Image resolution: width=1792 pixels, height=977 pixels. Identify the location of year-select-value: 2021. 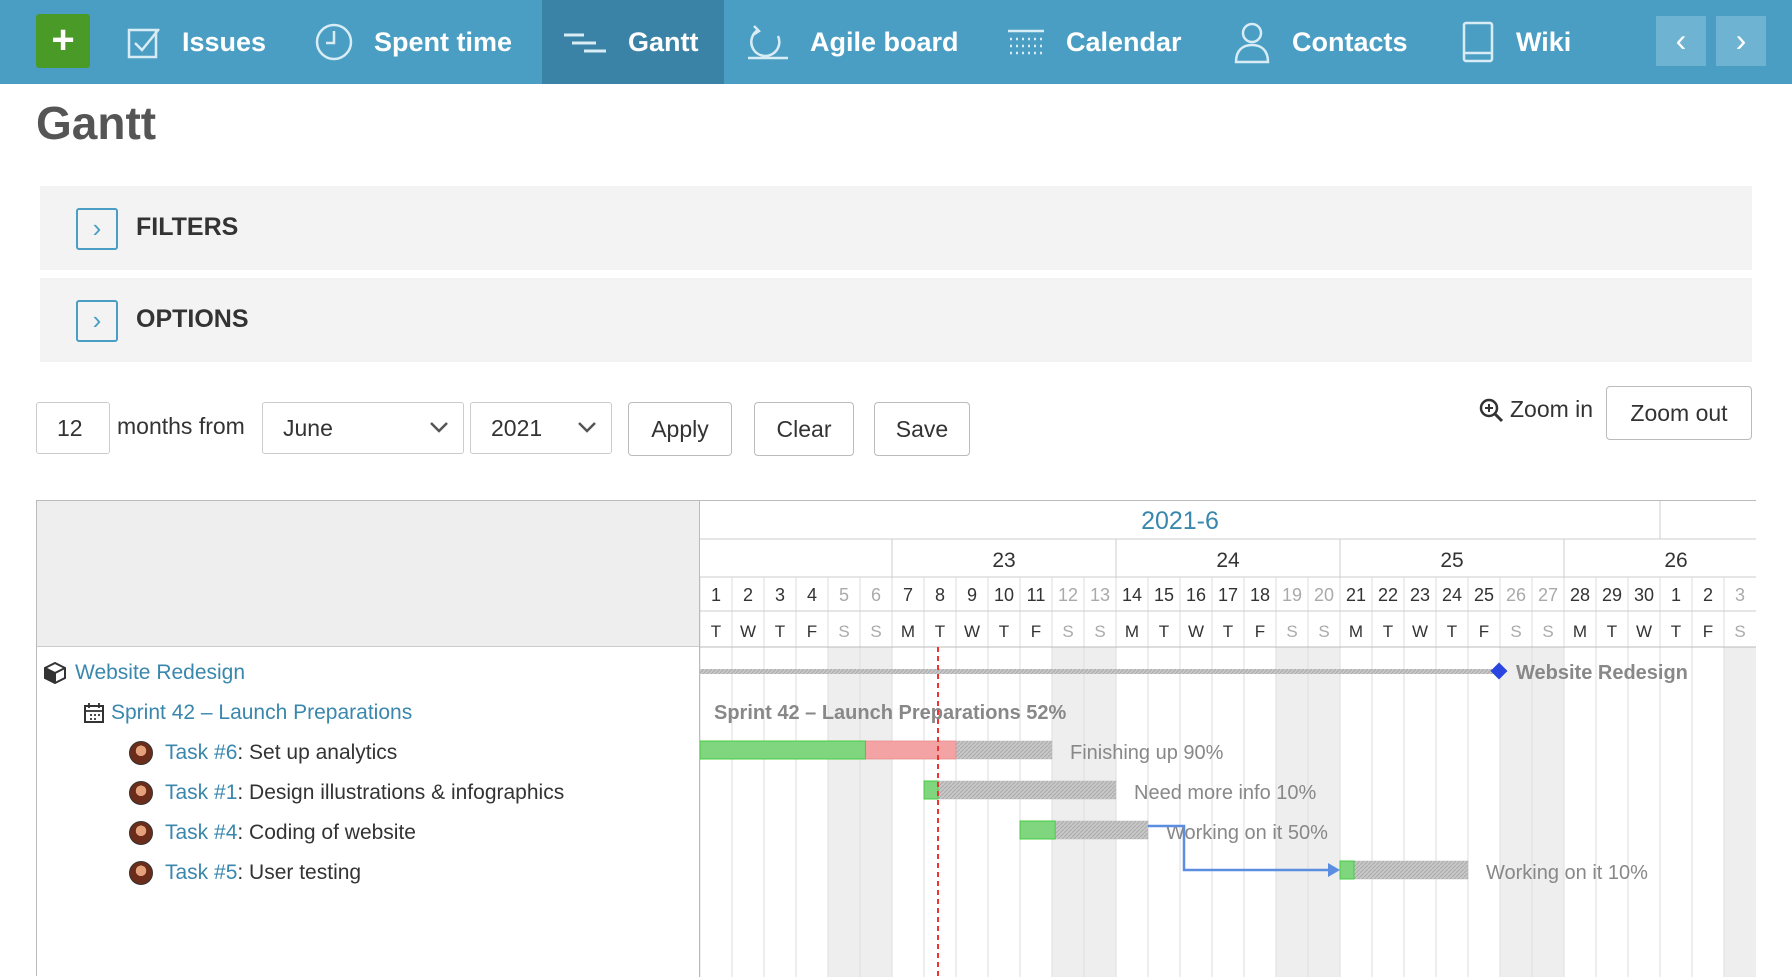
(517, 428).